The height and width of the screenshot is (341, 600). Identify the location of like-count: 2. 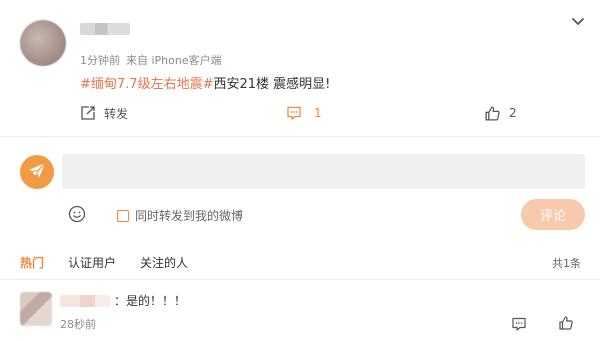
(513, 113).